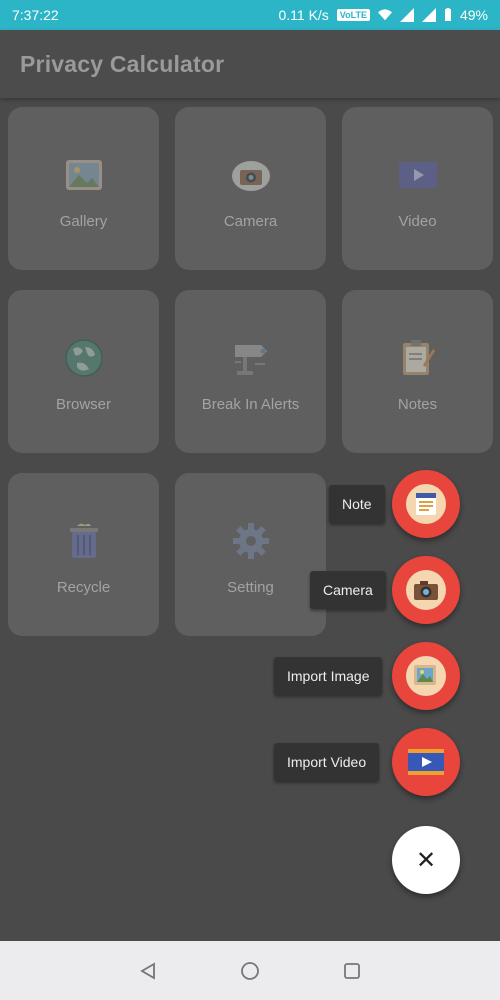  I want to click on fab-camera-button, so click(426, 590).